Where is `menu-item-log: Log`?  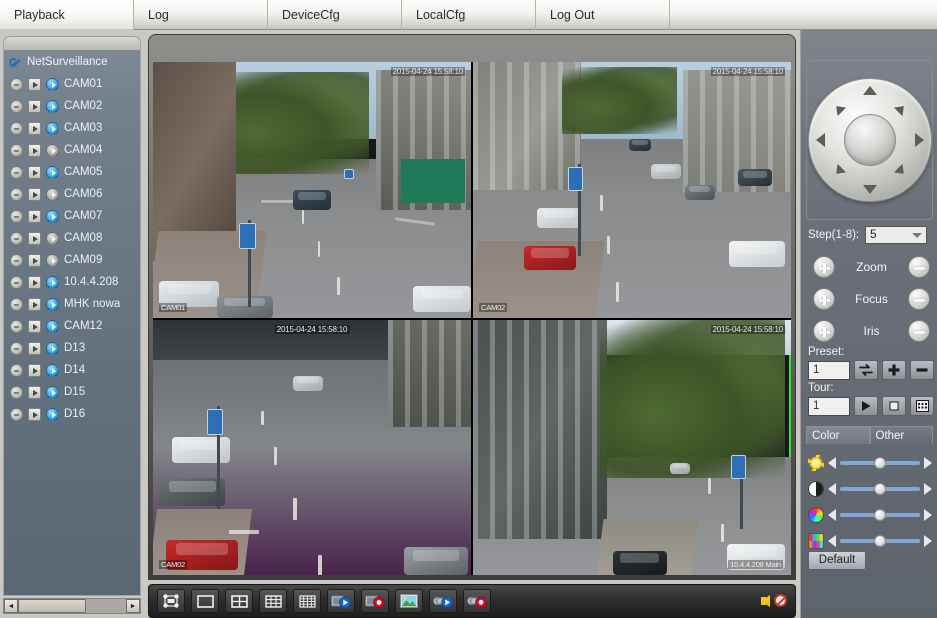
menu-item-log: Log is located at coordinates (201, 15).